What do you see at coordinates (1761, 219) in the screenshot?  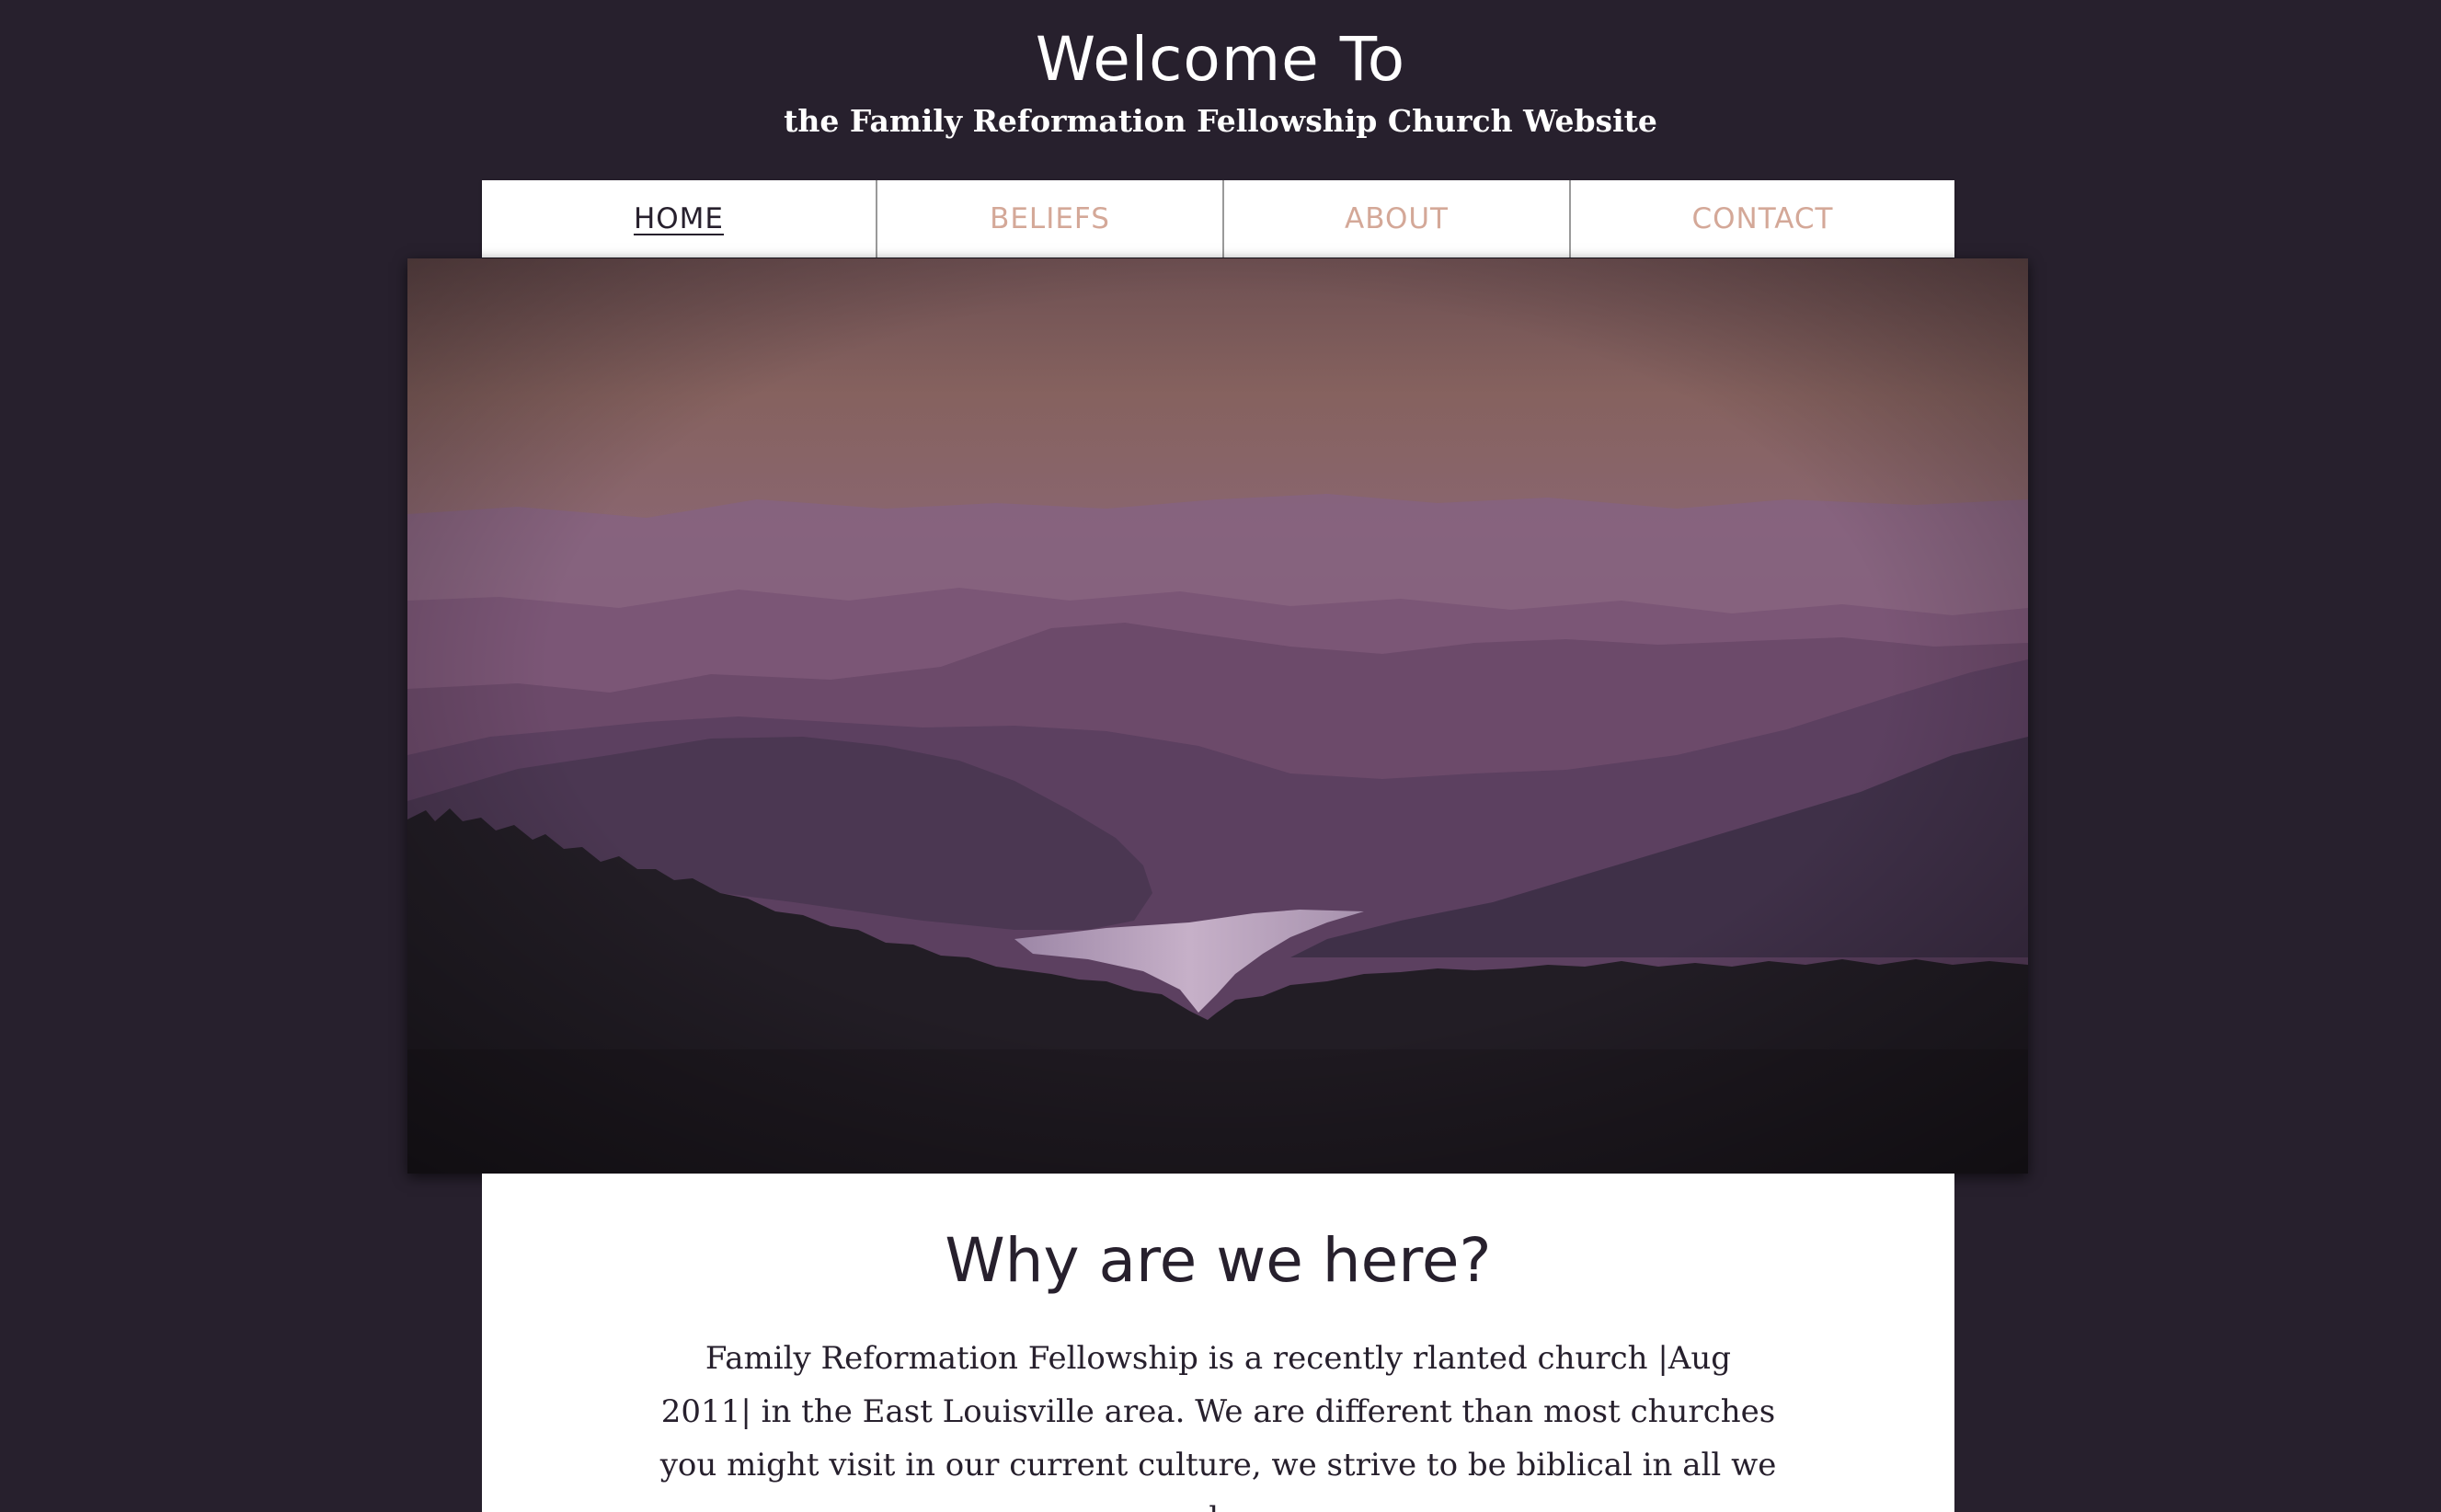 I see `nav-contact-link: CONTACT` at bounding box center [1761, 219].